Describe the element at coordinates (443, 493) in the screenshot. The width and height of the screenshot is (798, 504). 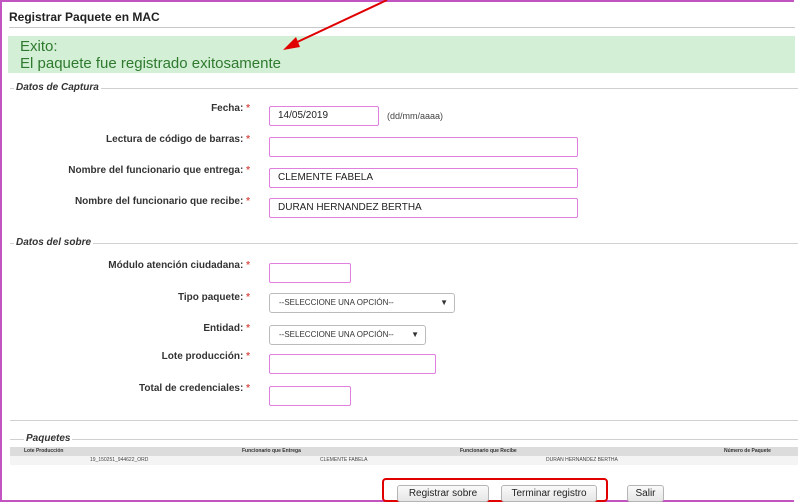
I see `registrar-sobre-button: Registrar sobre` at that location.